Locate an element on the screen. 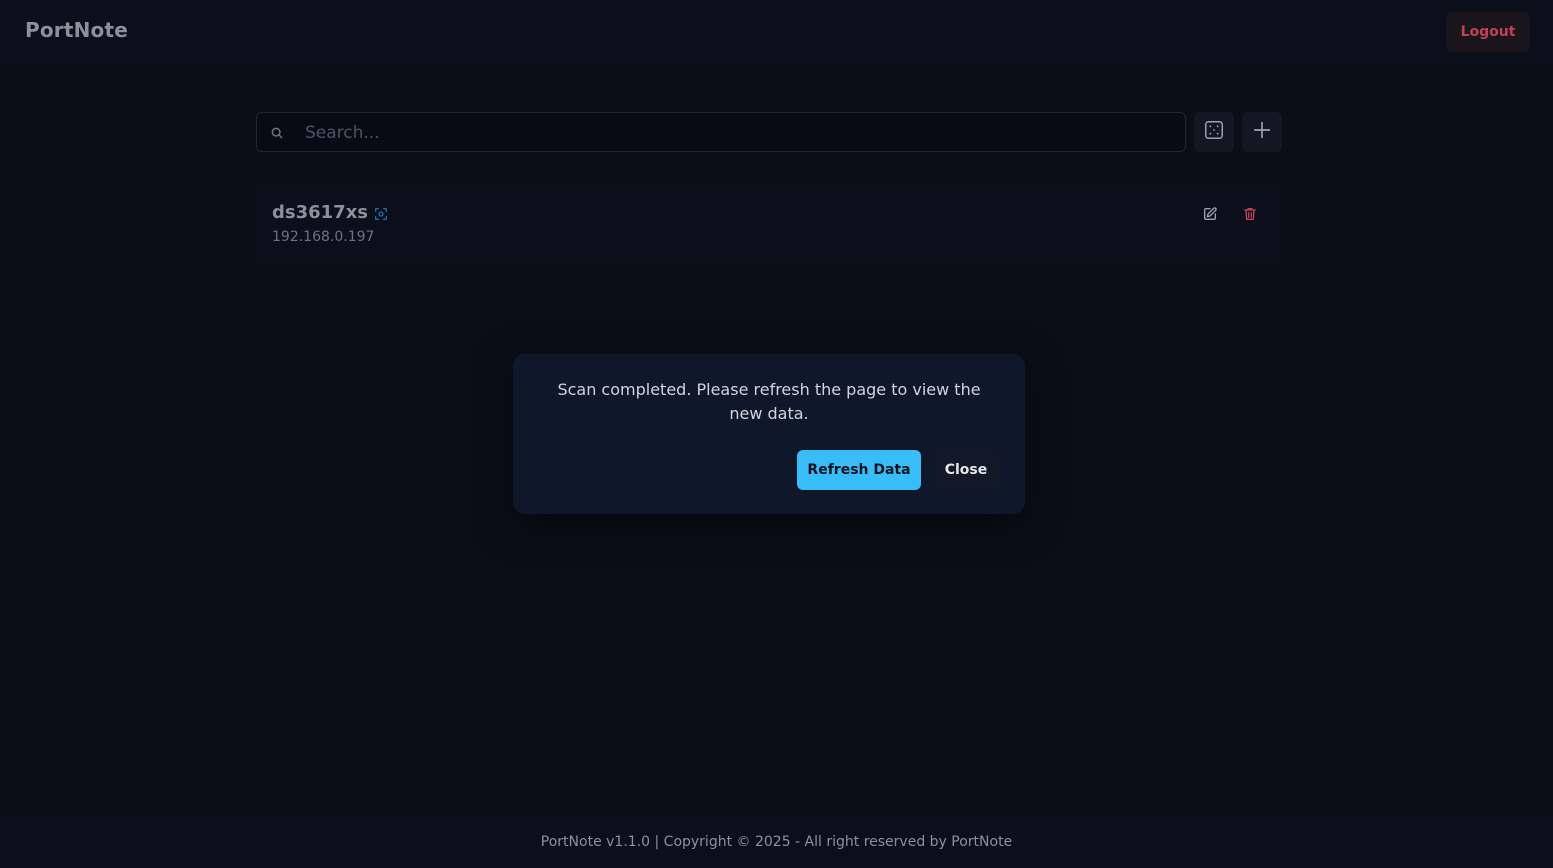 This screenshot has height=868, width=1553. search-icon is located at coordinates (277, 132).